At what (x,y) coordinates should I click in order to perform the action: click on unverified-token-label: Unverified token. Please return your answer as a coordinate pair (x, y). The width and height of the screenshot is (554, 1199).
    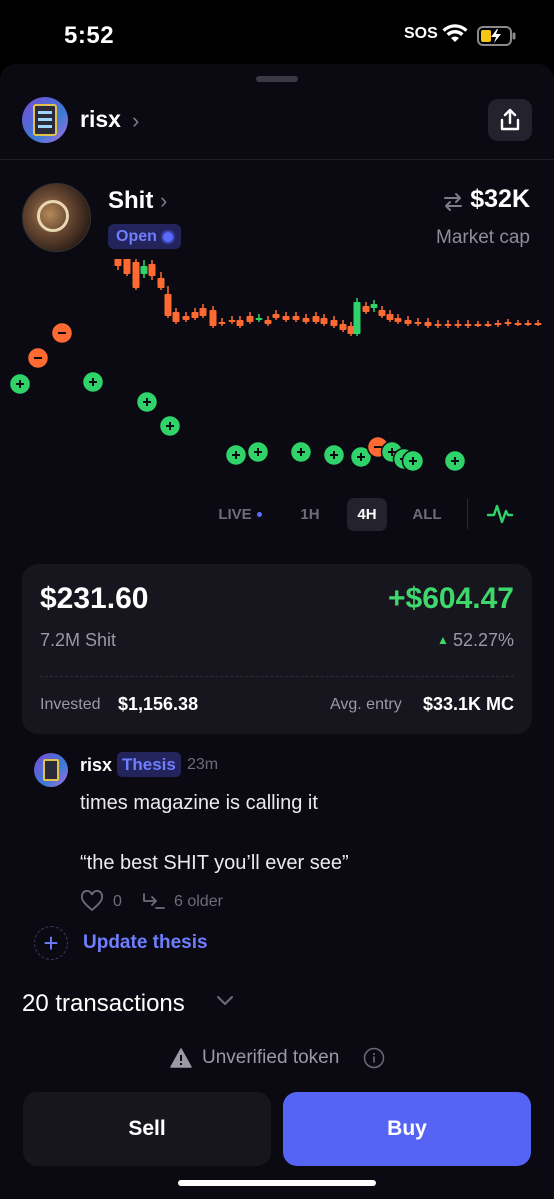
    Looking at the image, I should click on (271, 1057).